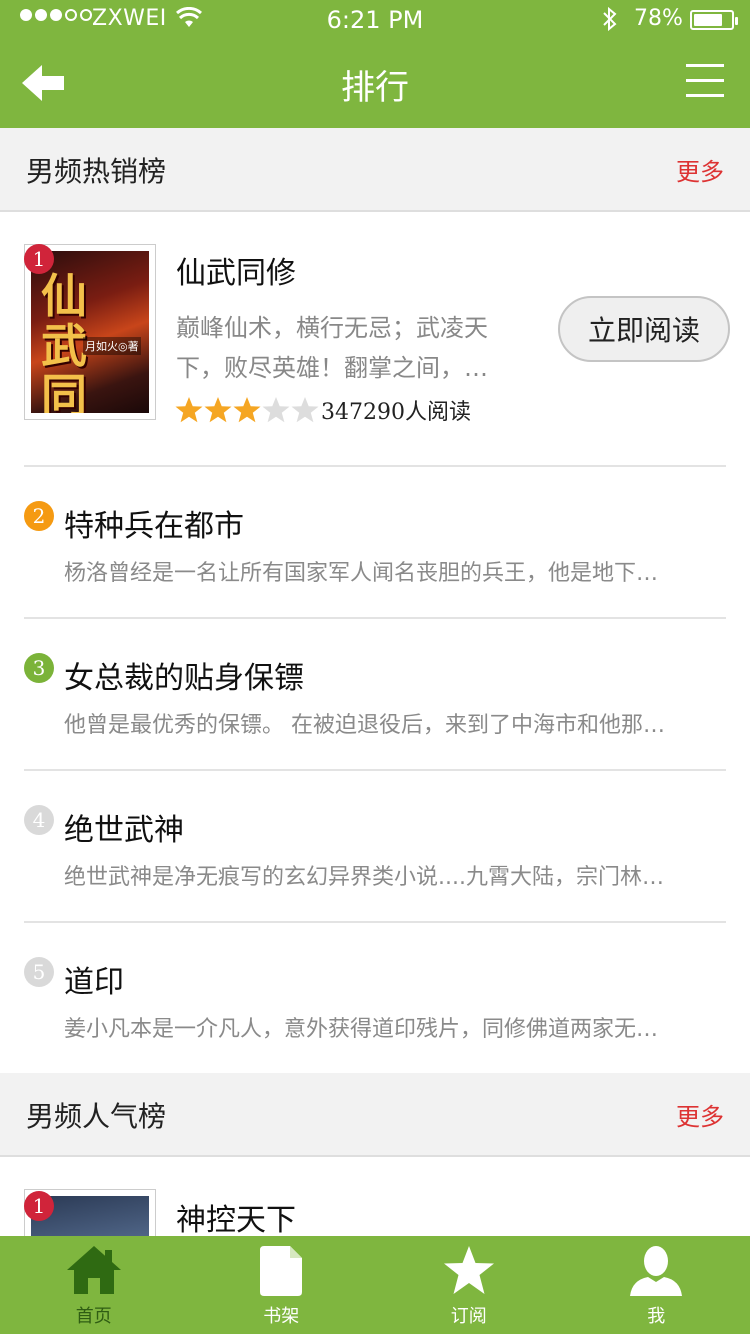 The image size is (750, 1334). What do you see at coordinates (39, 516) in the screenshot?
I see `rank-badge: 2` at bounding box center [39, 516].